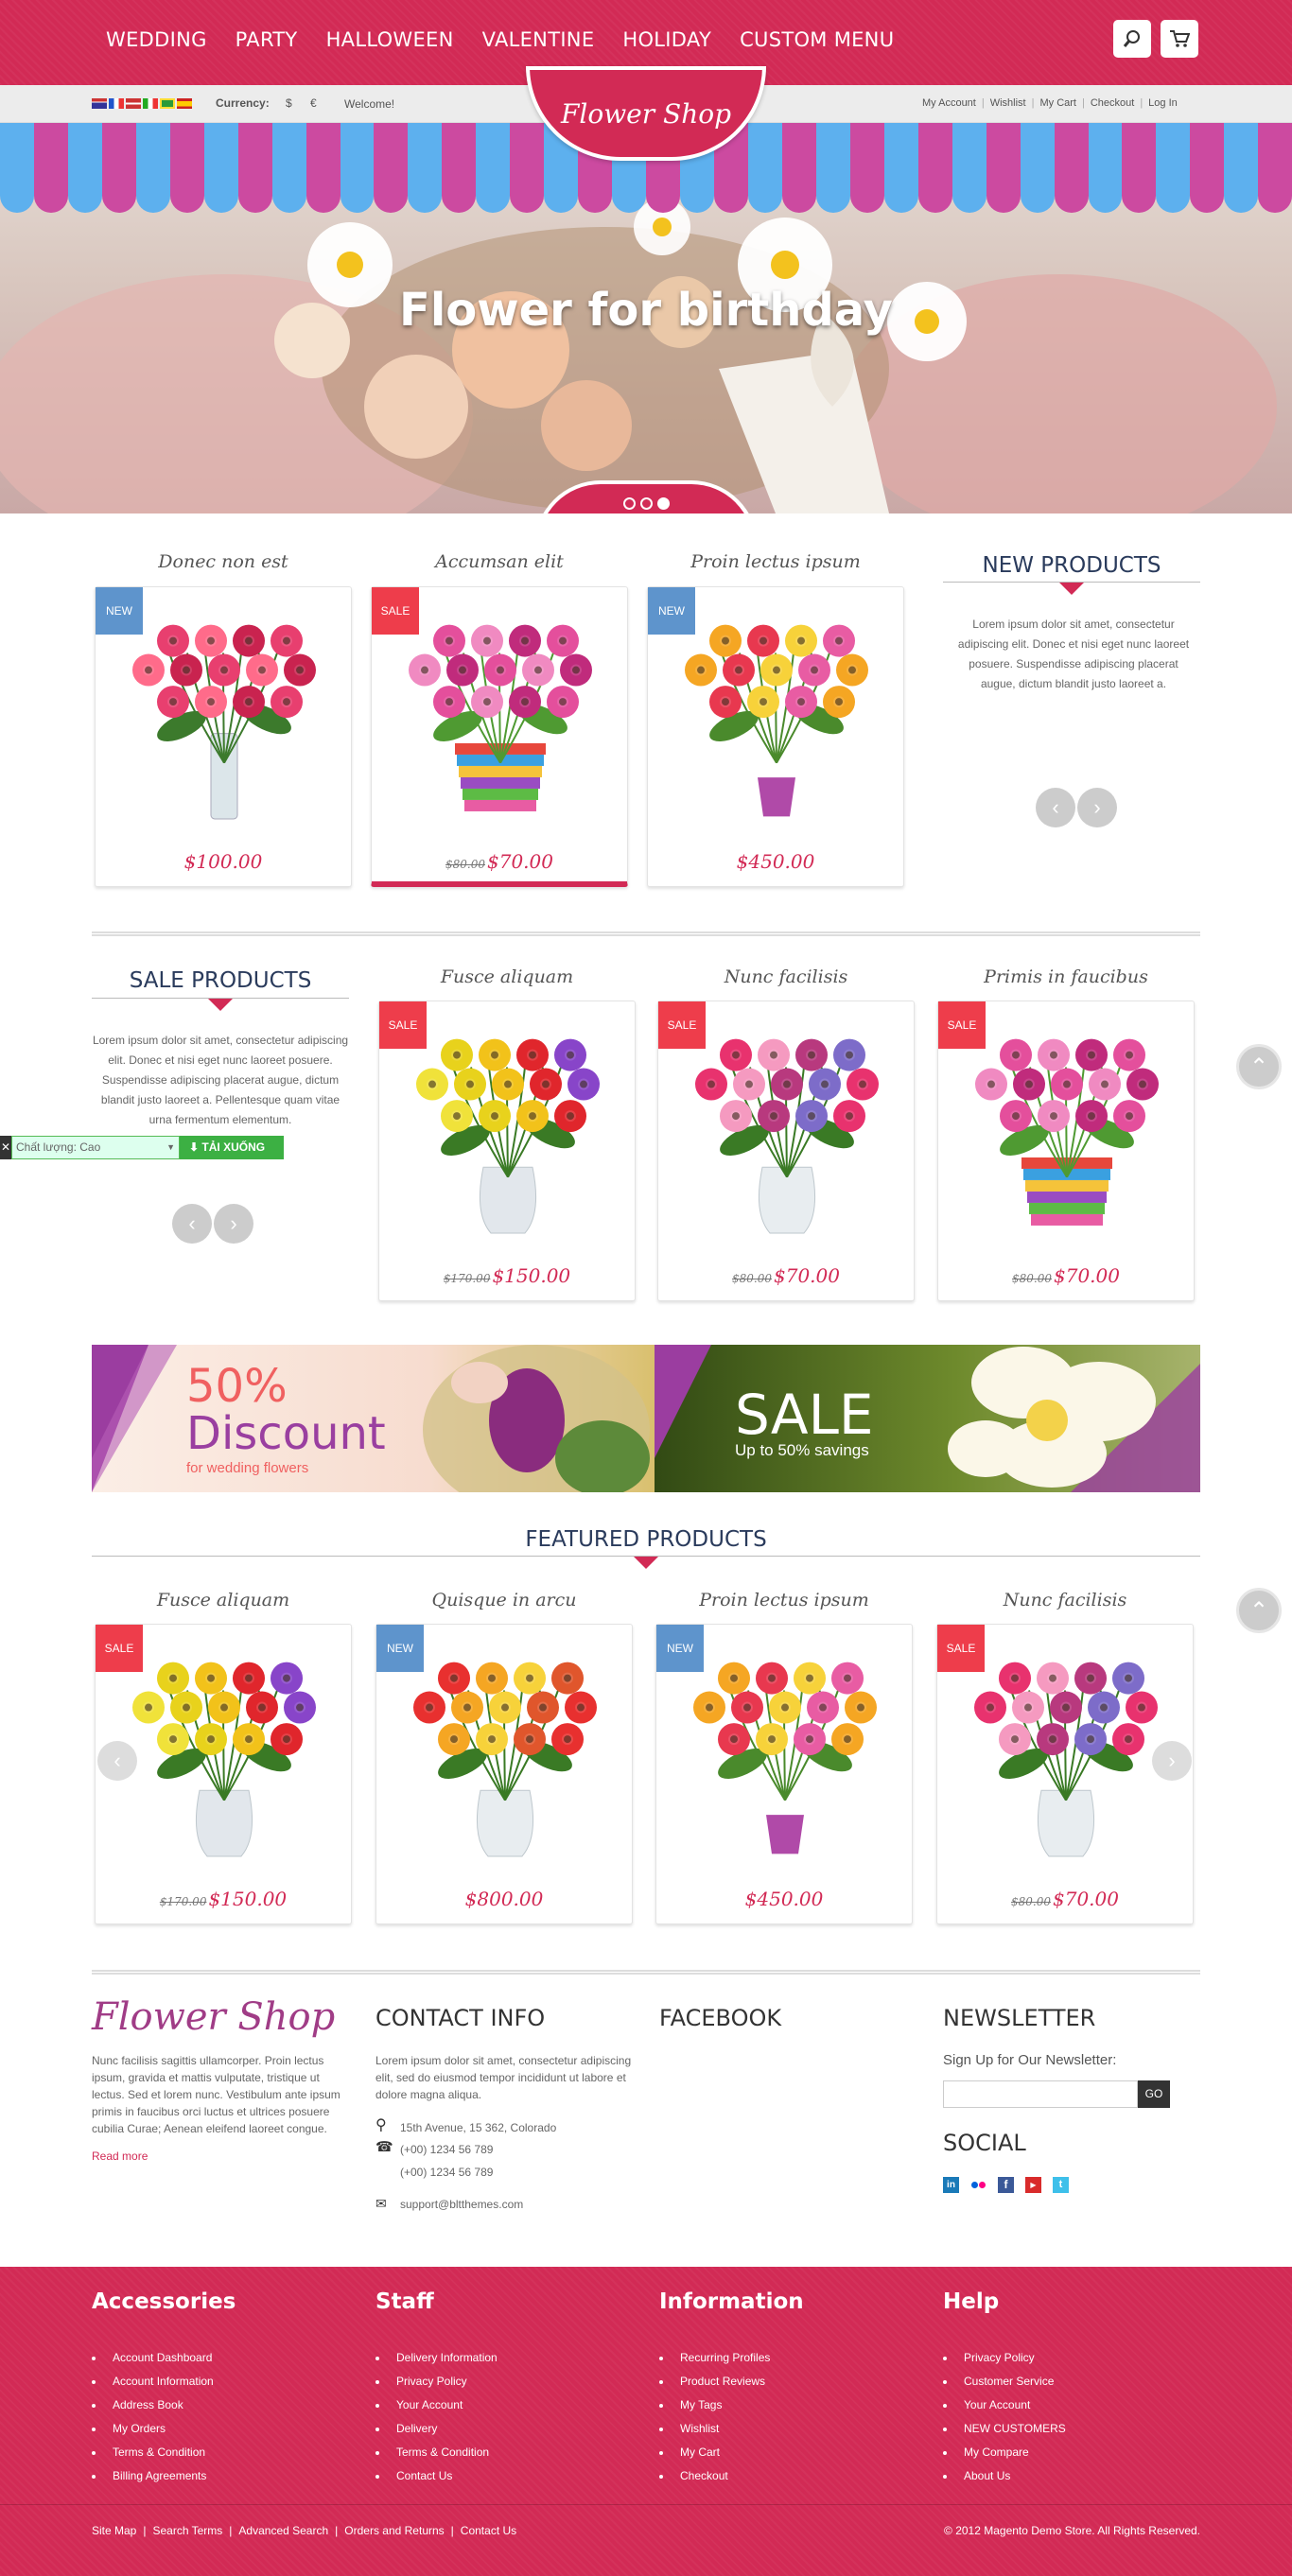 This screenshot has height=2576, width=1292. I want to click on scroll-top-button-2: ⌃, so click(1259, 1610).